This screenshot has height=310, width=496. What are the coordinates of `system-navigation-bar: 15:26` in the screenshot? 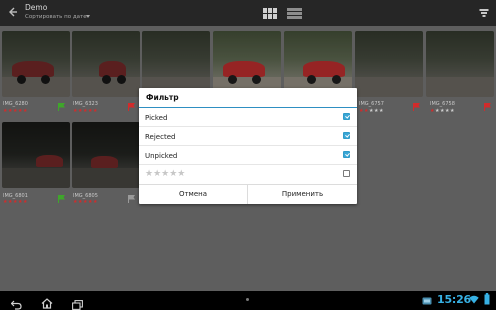 It's located at (248, 300).